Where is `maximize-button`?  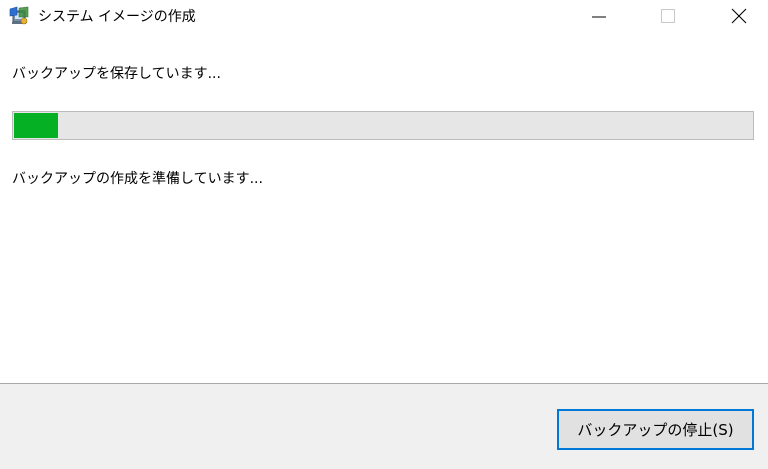 maximize-button is located at coordinates (667, 16).